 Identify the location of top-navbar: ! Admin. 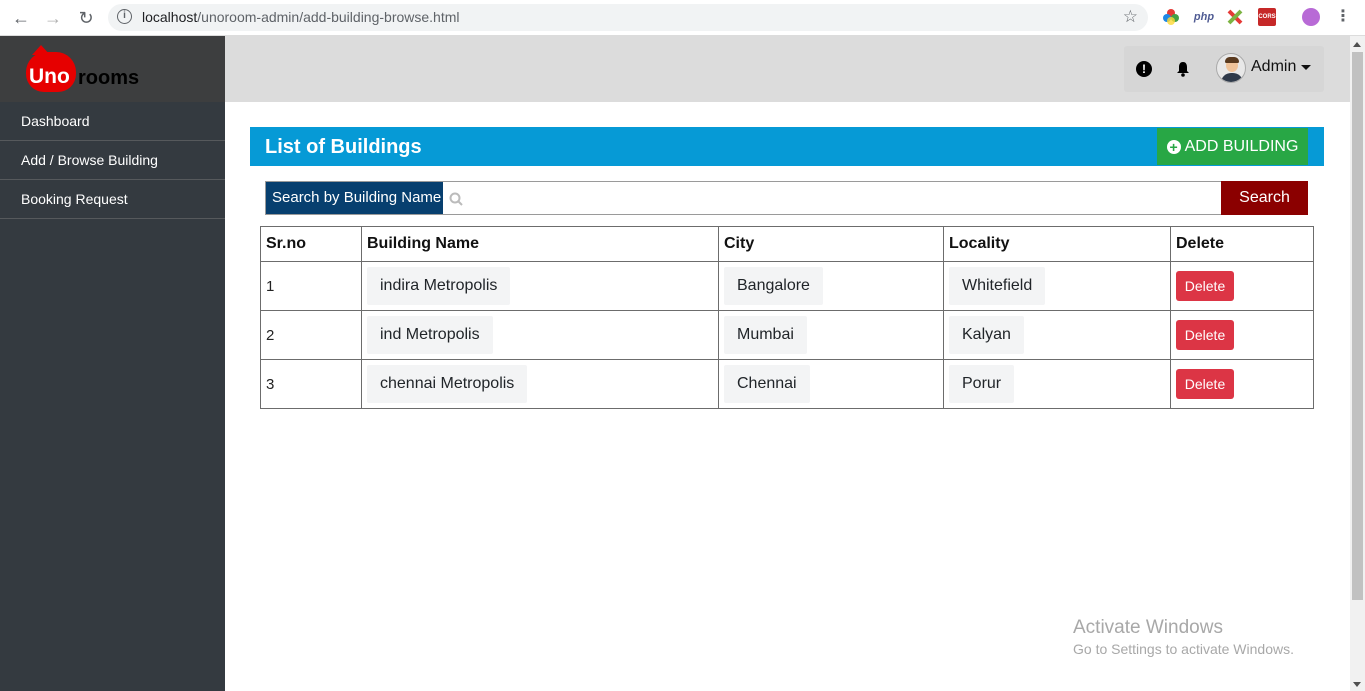
(787, 69).